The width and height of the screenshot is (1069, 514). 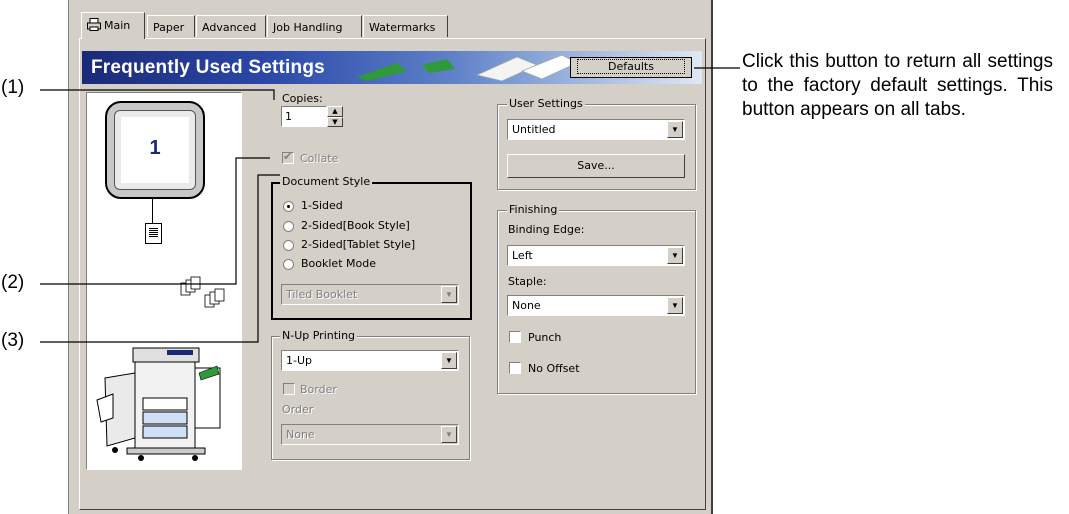 What do you see at coordinates (13, 87) in the screenshot?
I see `callout-1-label: (1)` at bounding box center [13, 87].